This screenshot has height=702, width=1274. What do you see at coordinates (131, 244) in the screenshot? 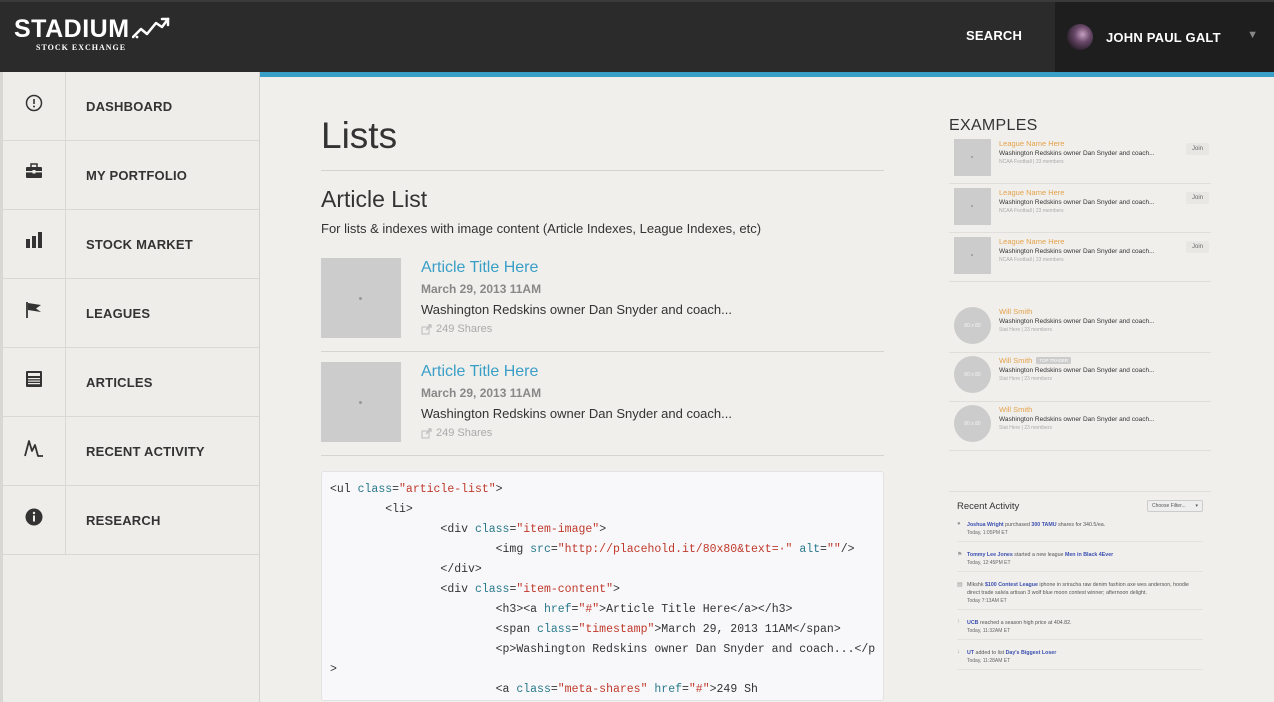
I see `sidebar-item-stock-market: STOCK MARKET` at bounding box center [131, 244].